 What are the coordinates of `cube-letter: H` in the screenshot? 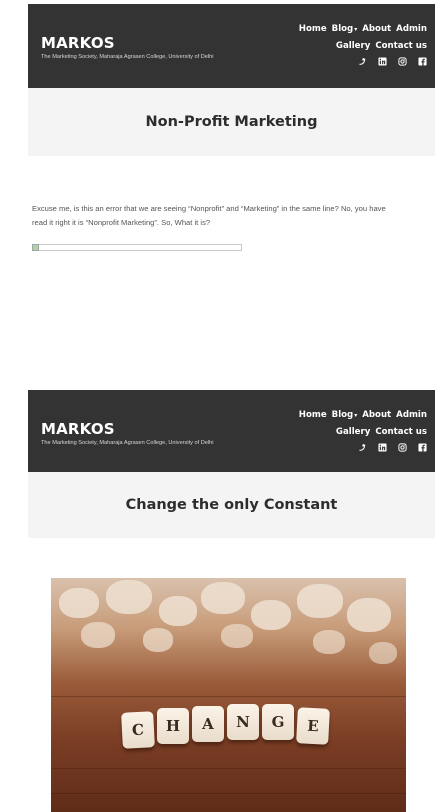 It's located at (173, 726).